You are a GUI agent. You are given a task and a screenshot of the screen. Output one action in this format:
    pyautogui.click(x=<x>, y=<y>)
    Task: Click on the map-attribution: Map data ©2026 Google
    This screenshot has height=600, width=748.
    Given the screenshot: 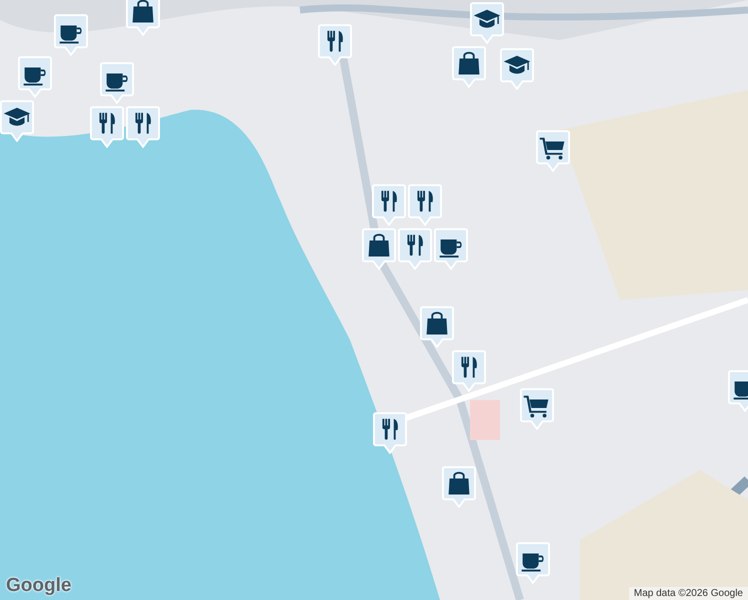 What is the action you would take?
    pyautogui.click(x=688, y=593)
    